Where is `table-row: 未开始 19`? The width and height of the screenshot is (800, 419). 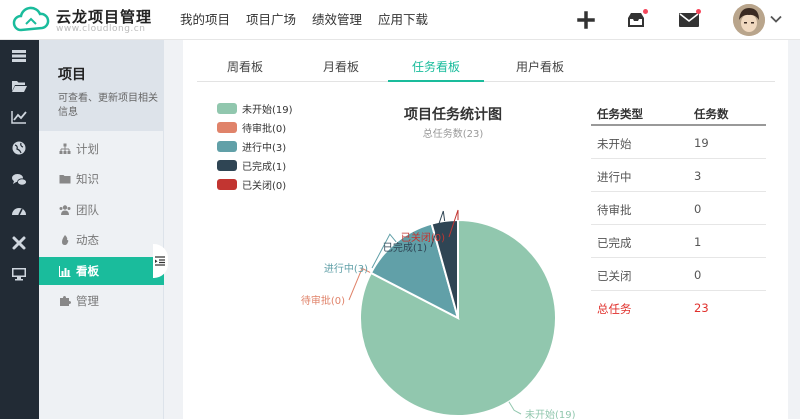
table-row: 未开始 19 is located at coordinates (678, 142).